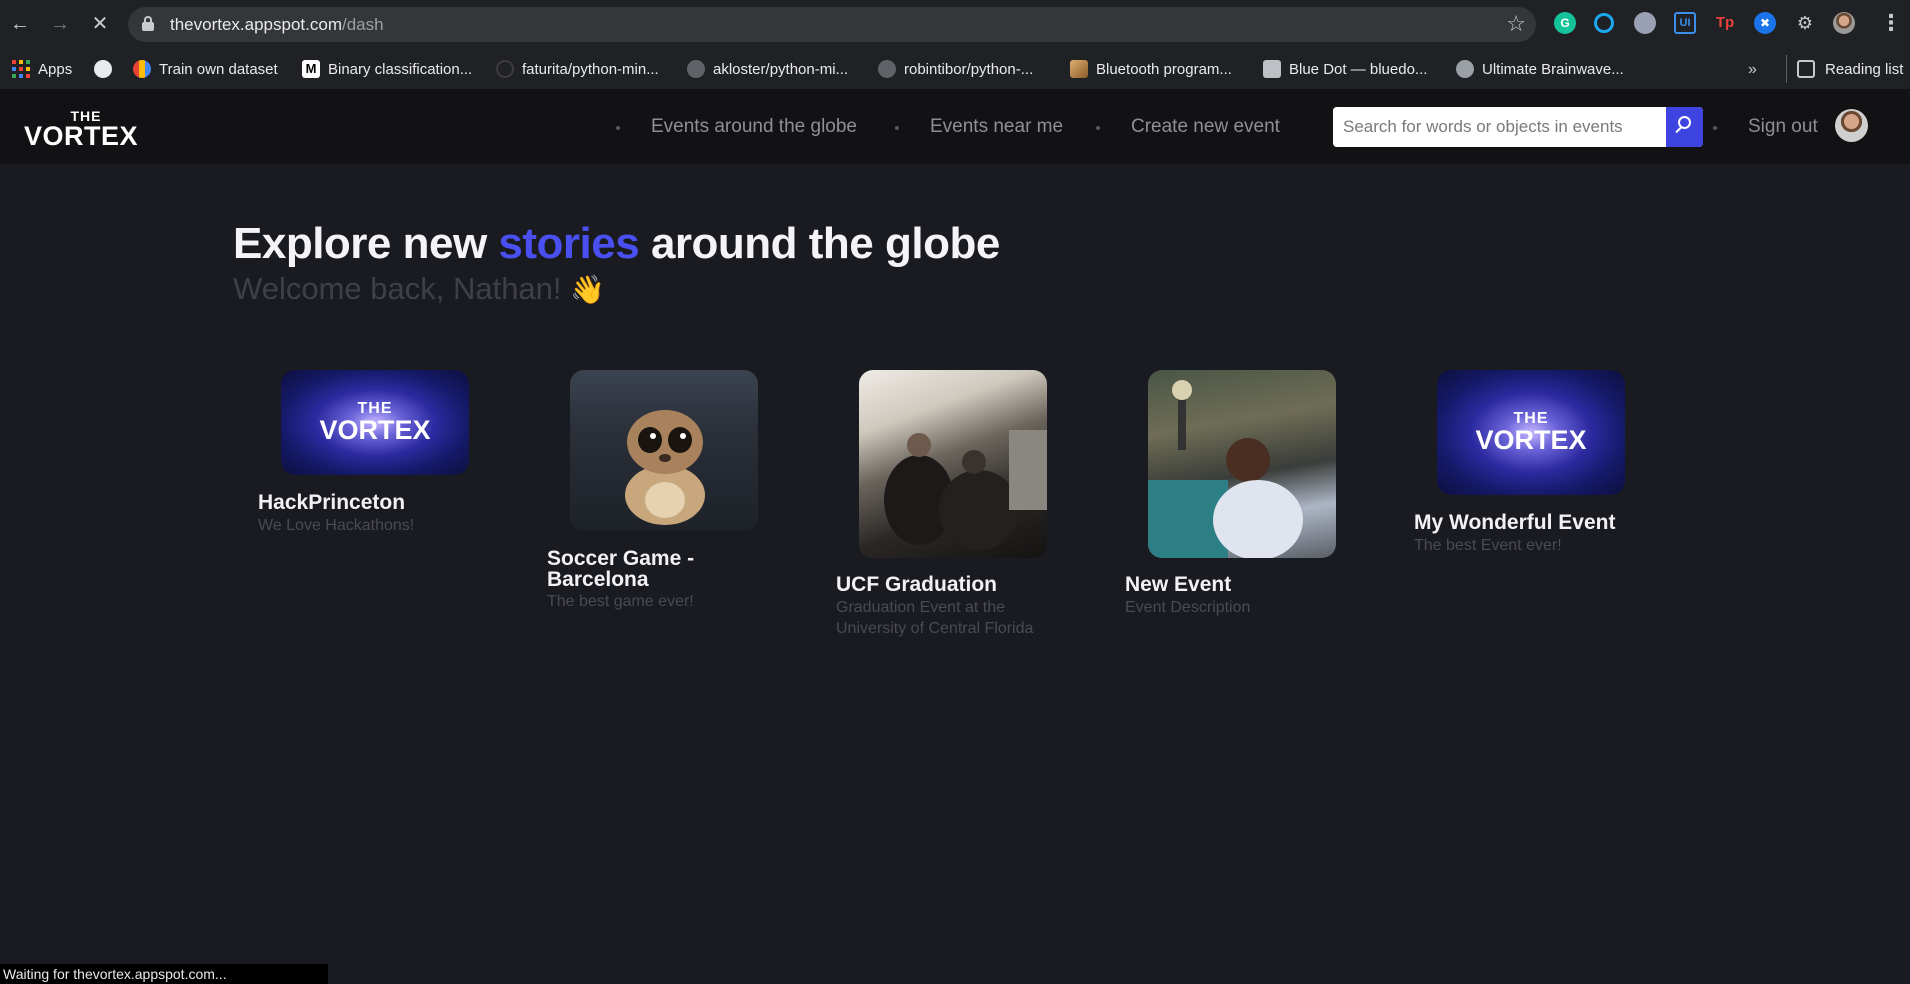  What do you see at coordinates (20, 24) in the screenshot?
I see `back-button: ←` at bounding box center [20, 24].